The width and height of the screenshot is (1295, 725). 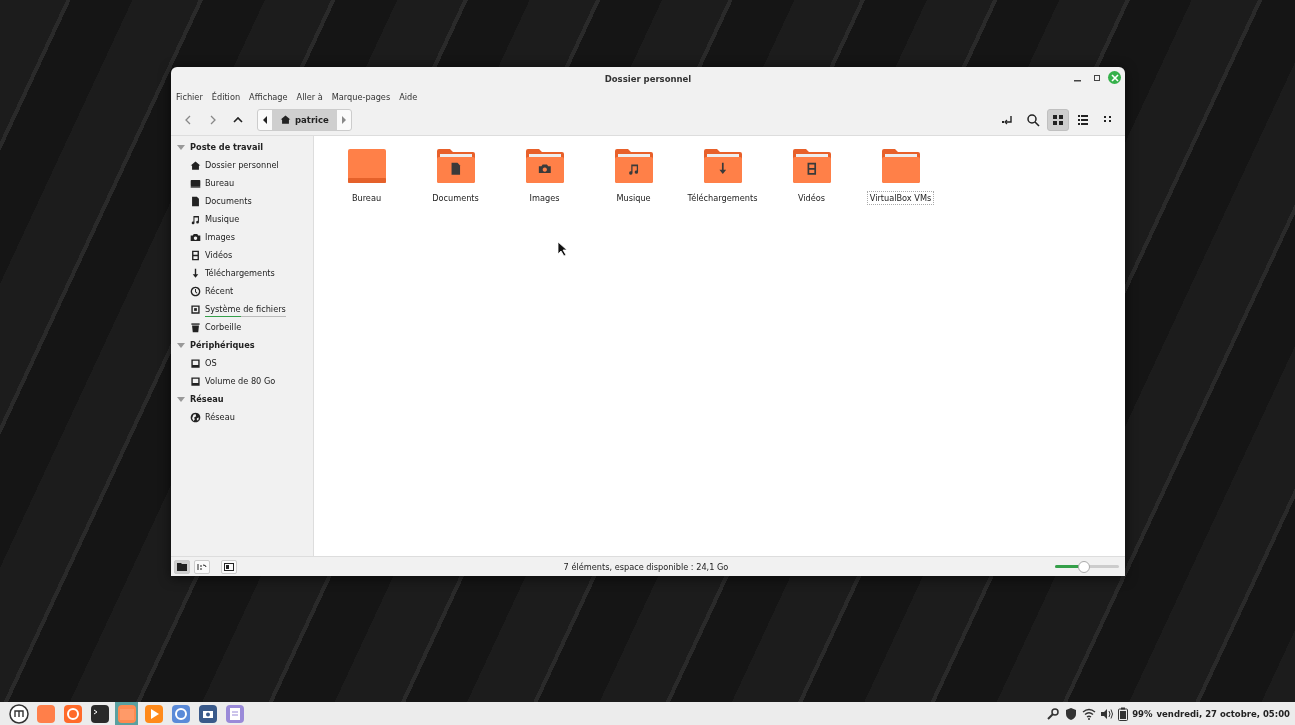 I want to click on menu-item: Édition, so click(x=226, y=97).